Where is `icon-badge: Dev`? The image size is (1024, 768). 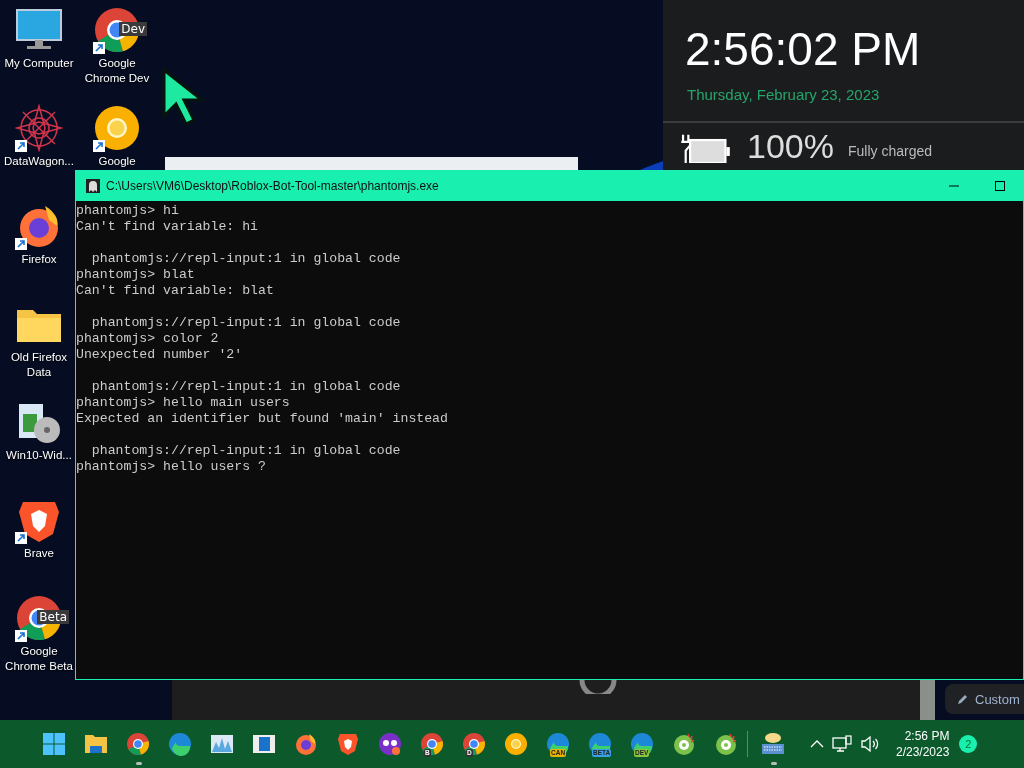
icon-badge: Dev is located at coordinates (133, 29).